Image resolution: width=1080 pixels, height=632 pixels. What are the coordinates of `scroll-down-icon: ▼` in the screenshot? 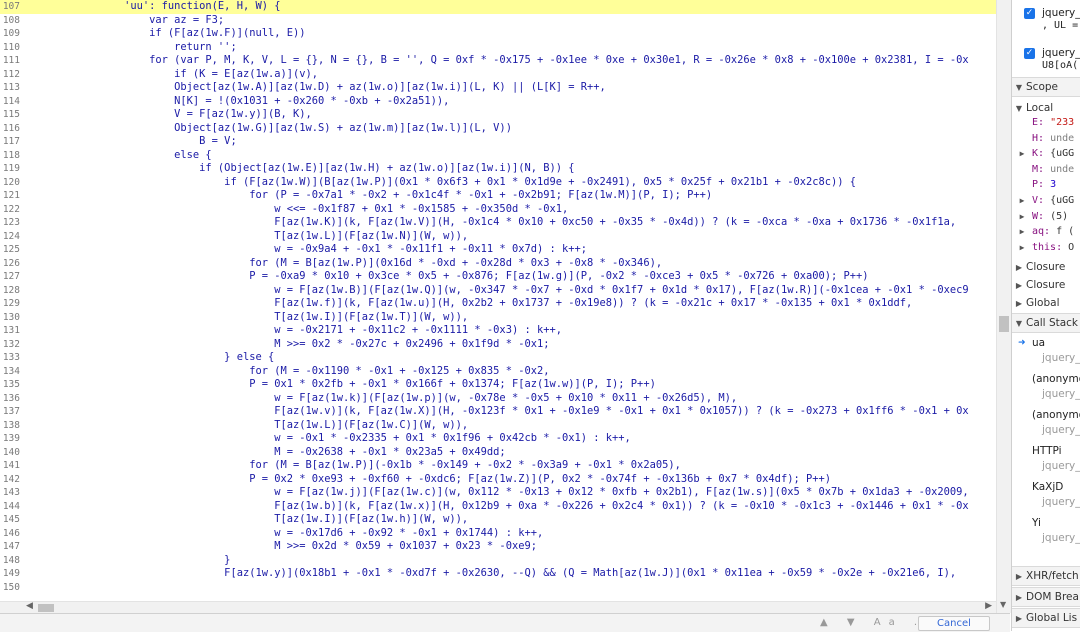 It's located at (1003, 604).